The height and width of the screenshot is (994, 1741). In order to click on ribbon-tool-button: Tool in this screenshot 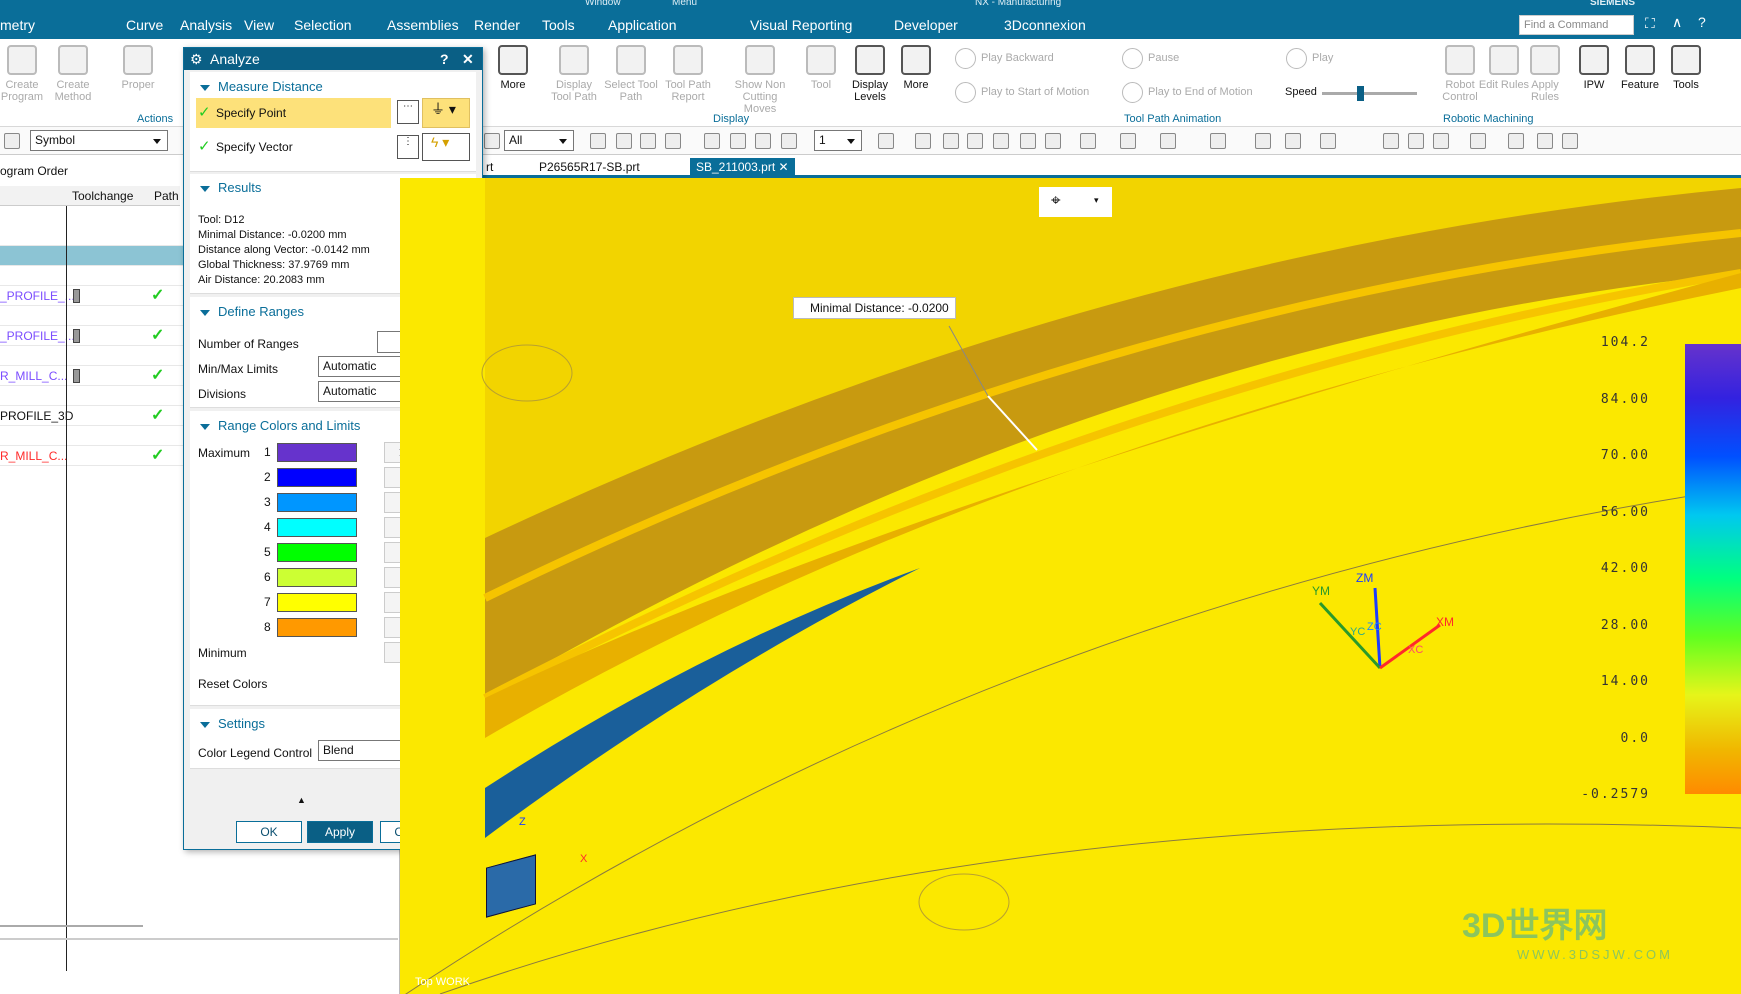, I will do `click(821, 67)`.